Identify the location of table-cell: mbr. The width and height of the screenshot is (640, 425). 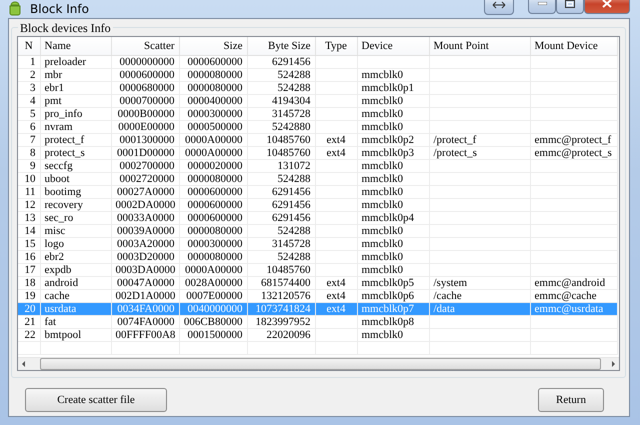
(75, 75).